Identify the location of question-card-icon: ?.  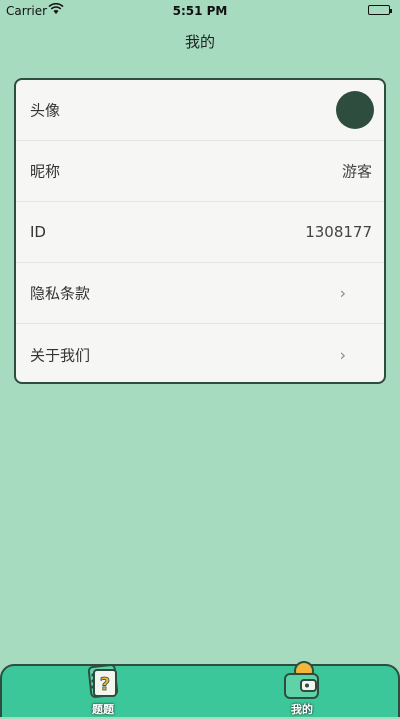
(103, 681).